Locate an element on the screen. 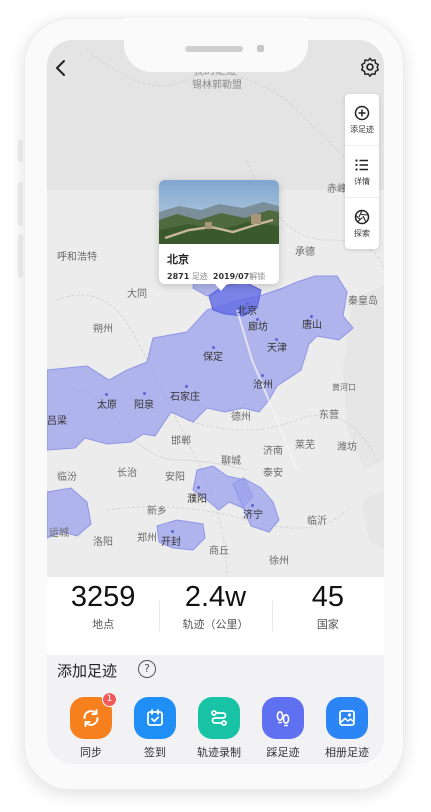 Image resolution: width=431 pixels, height=812 pixels. stat-label: 地点 is located at coordinates (103, 624).